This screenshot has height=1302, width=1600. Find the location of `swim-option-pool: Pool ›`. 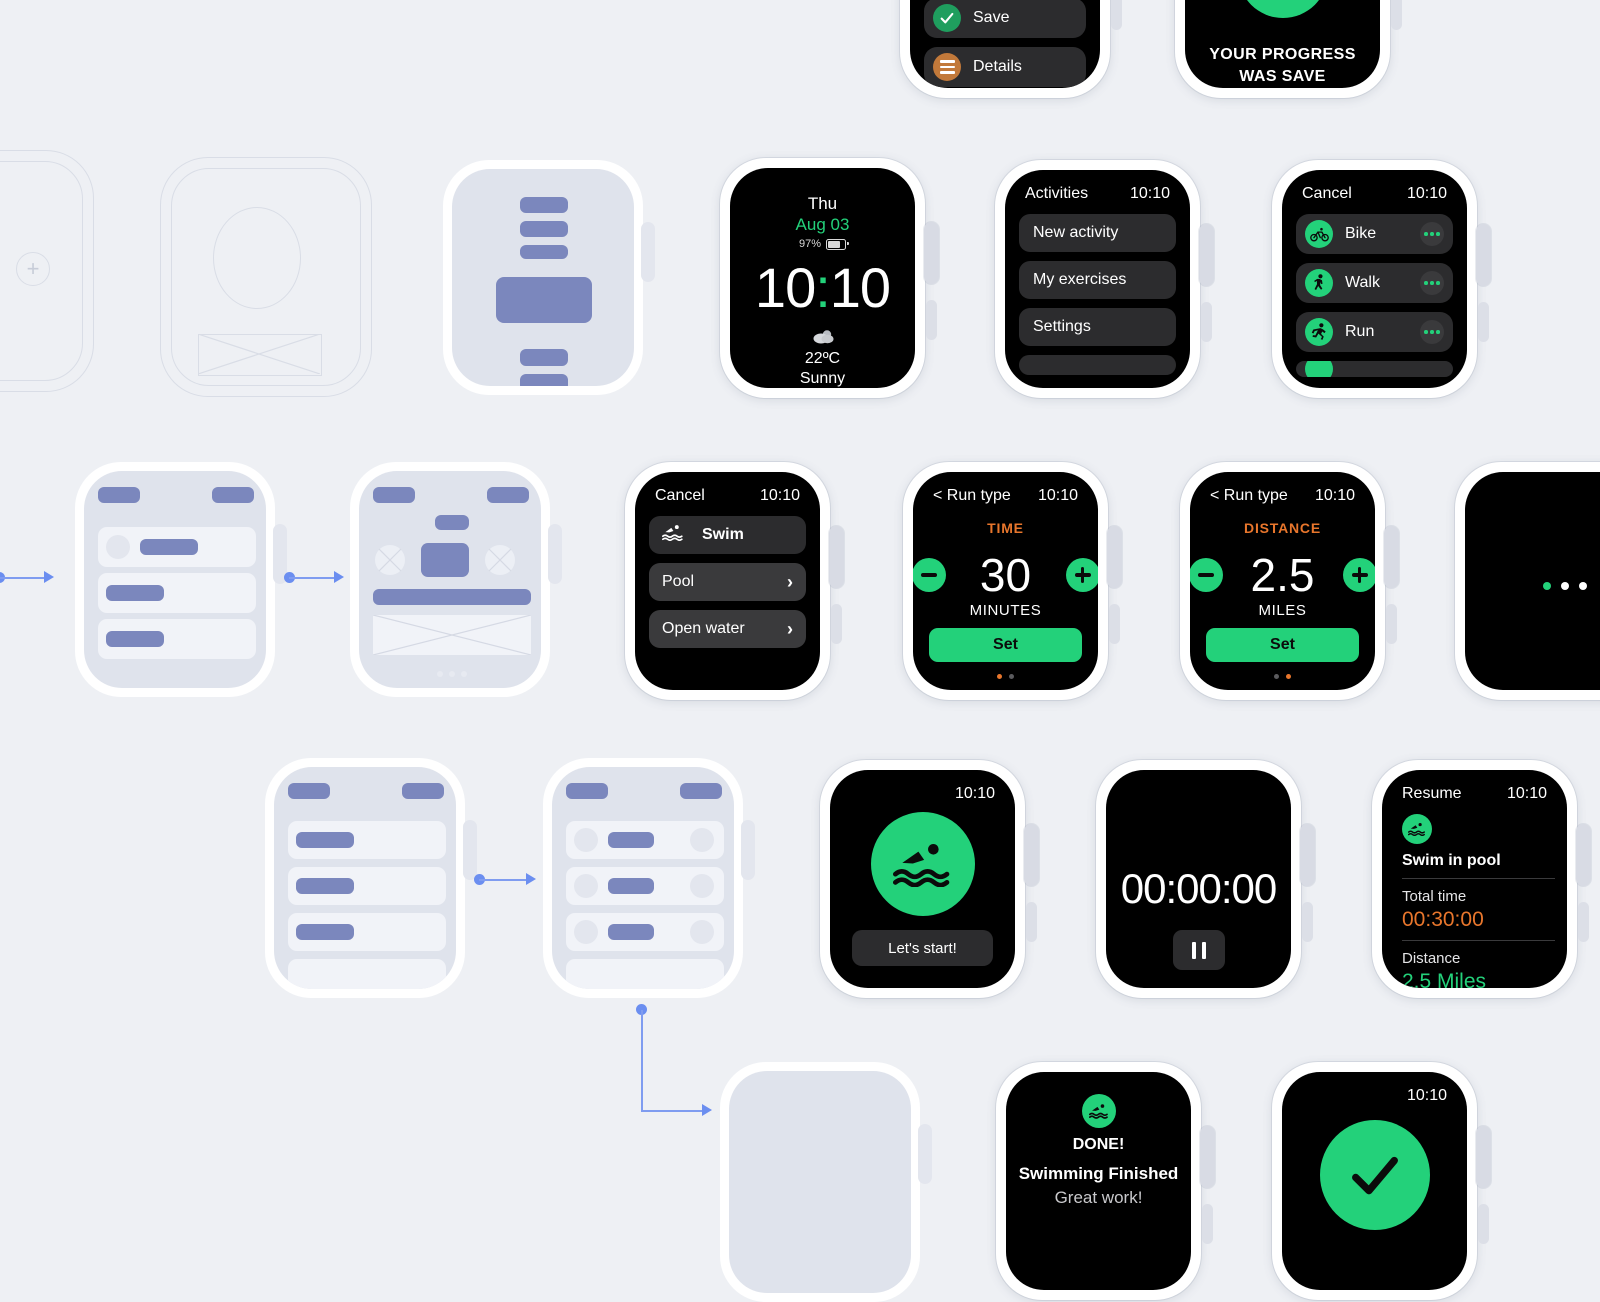

swim-option-pool: Pool › is located at coordinates (727, 582).